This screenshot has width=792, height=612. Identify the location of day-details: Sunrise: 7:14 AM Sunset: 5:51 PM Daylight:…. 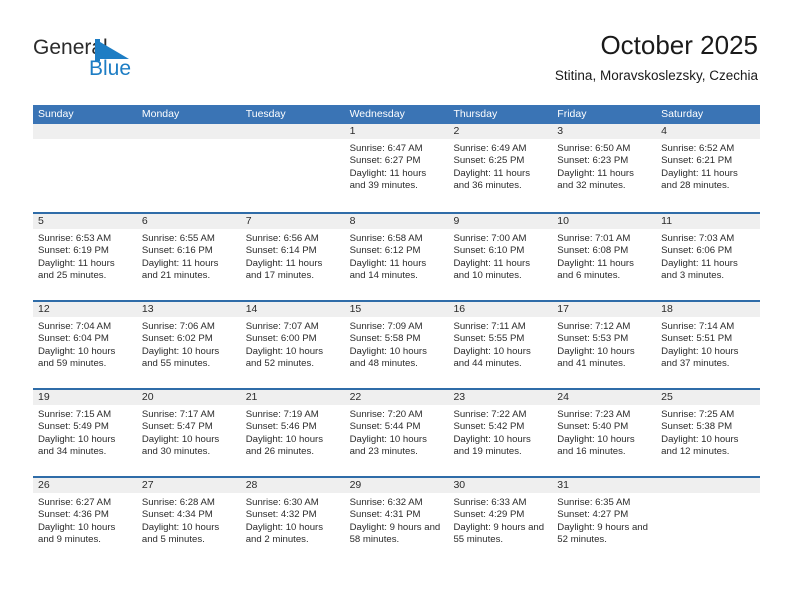
(708, 344).